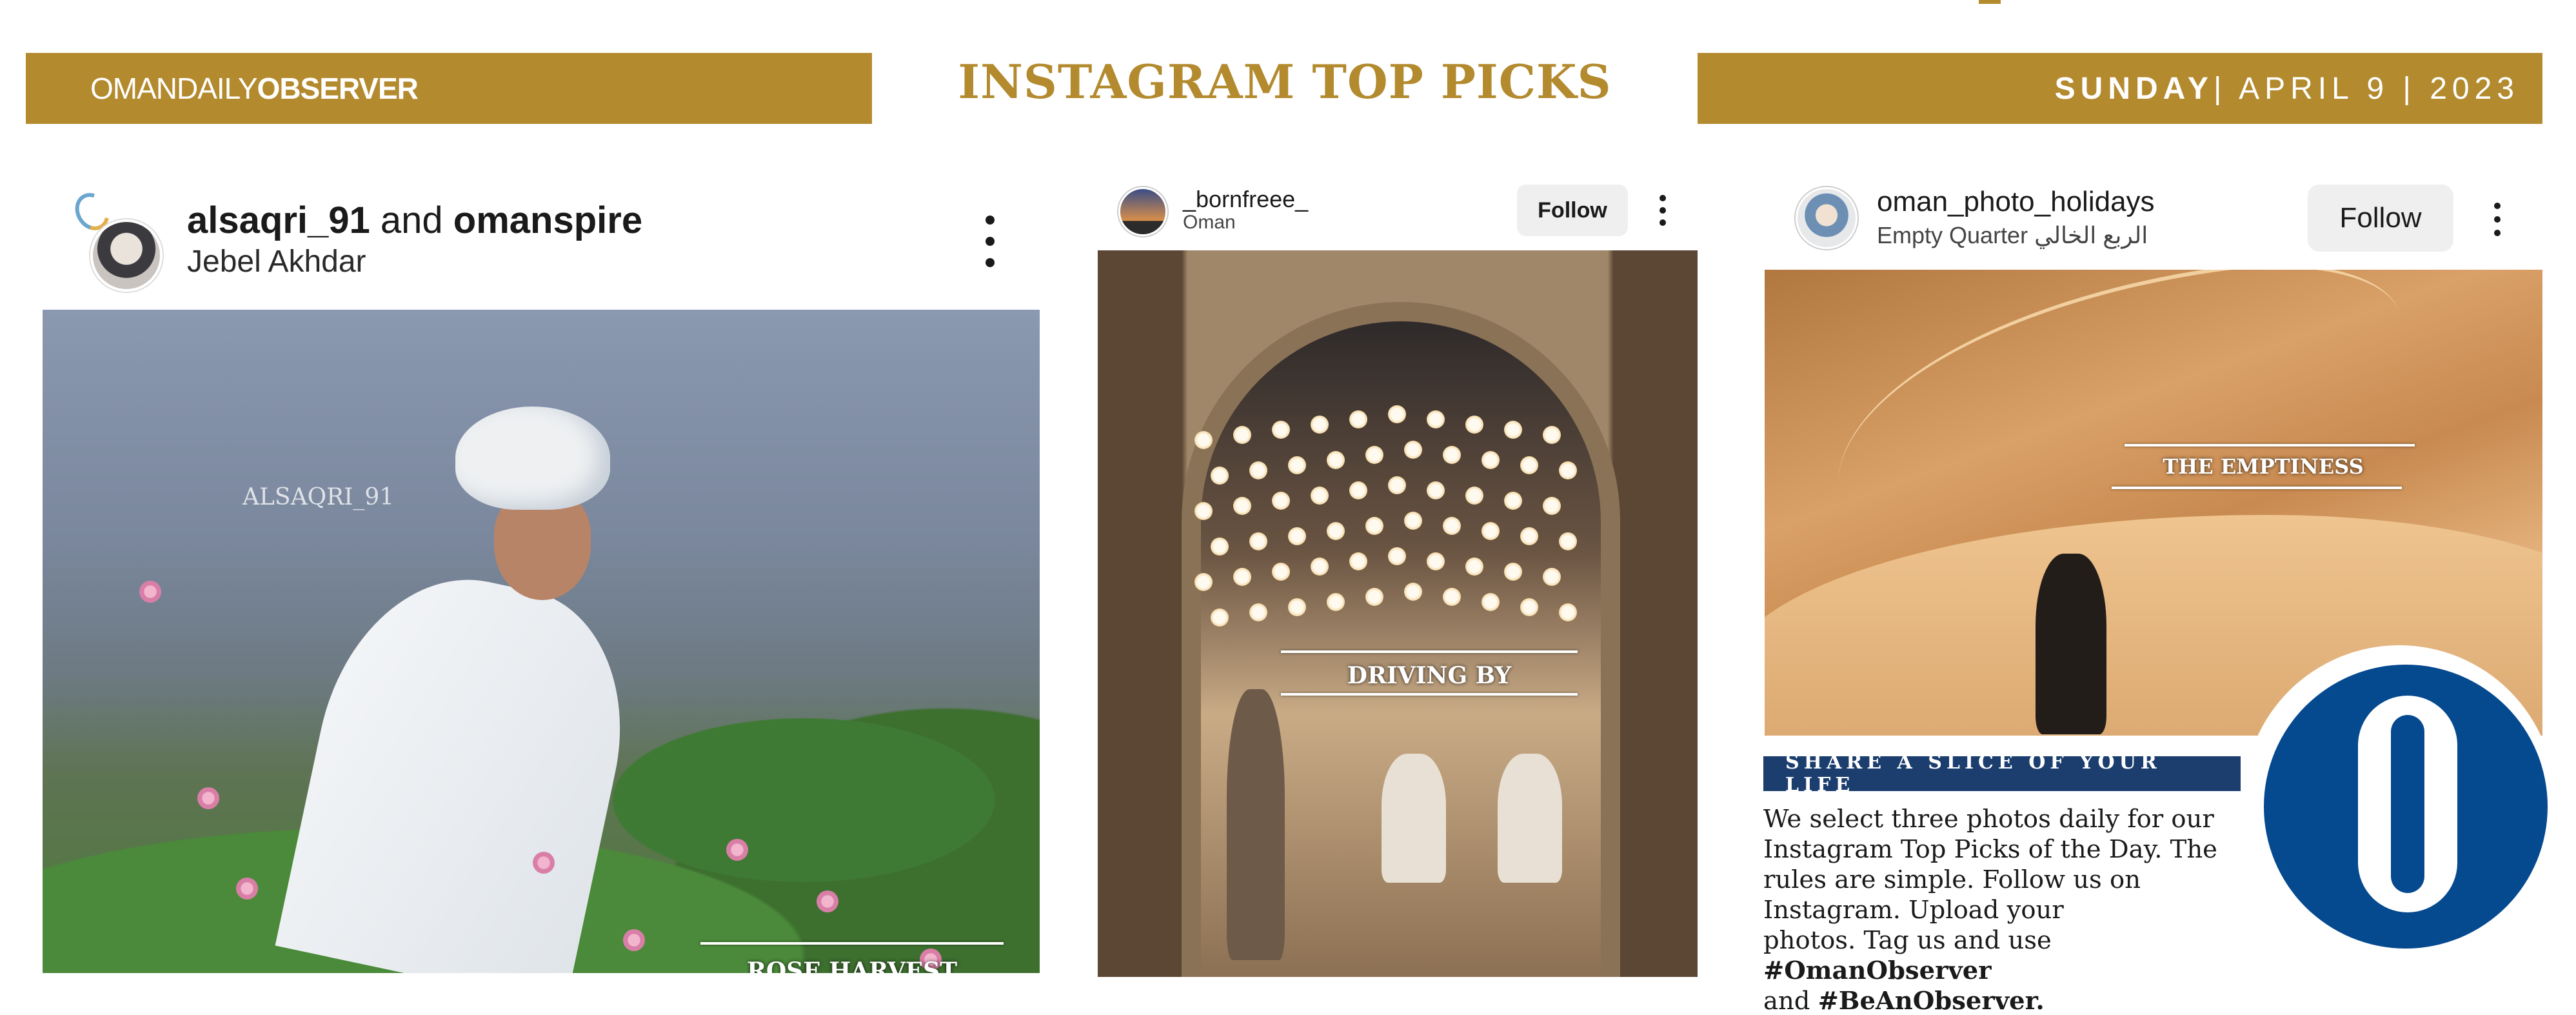  I want to click on share-line: We select three photos daily for our, so click(1988, 820).